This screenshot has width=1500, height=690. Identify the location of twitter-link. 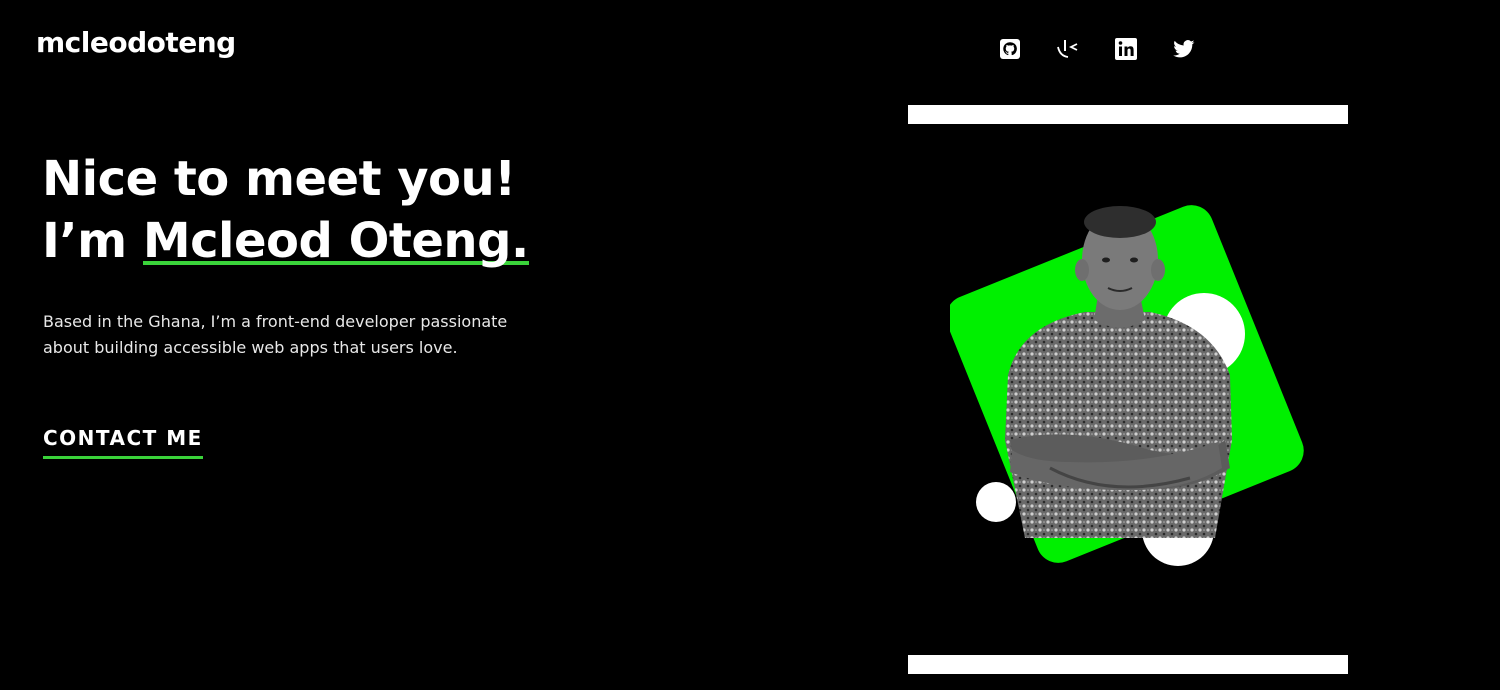
(1184, 49).